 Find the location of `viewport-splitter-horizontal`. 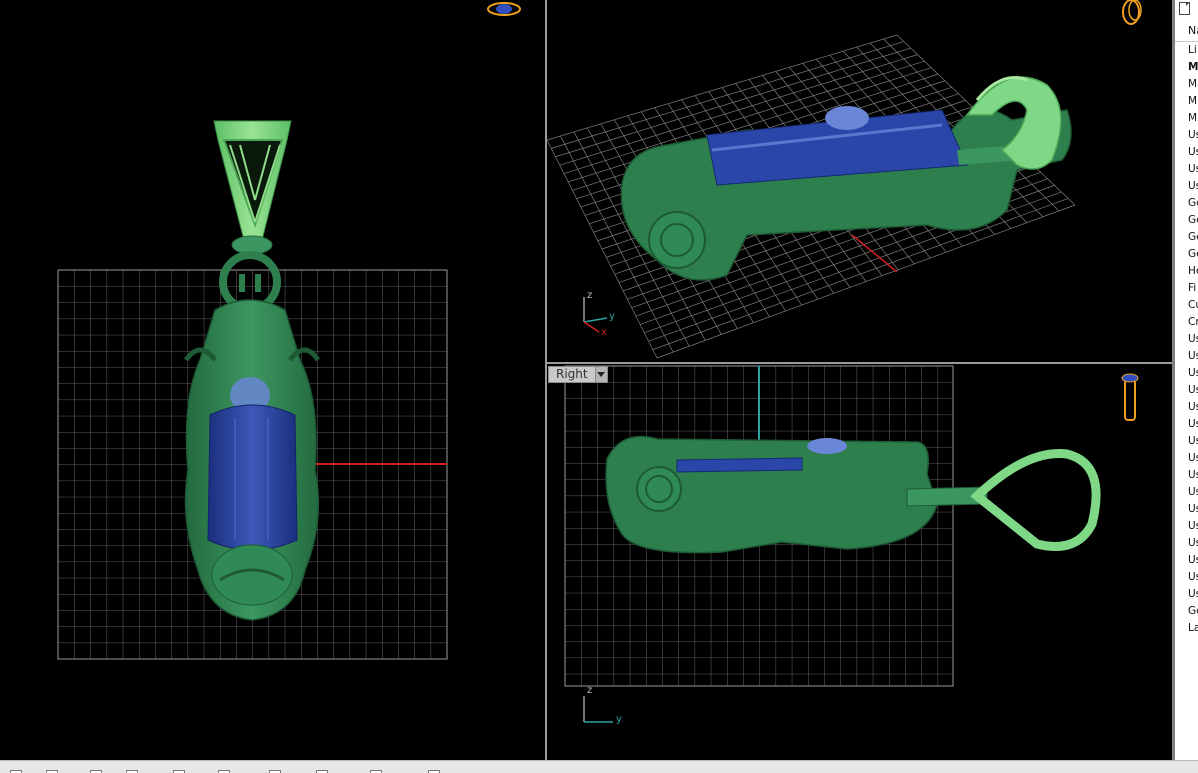

viewport-splitter-horizontal is located at coordinates (859, 363).